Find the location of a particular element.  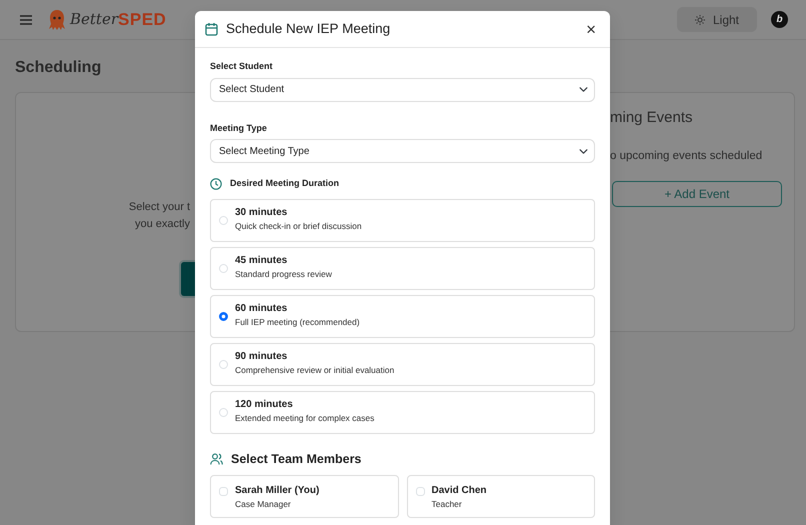

dark-button is located at coordinates (187, 279).